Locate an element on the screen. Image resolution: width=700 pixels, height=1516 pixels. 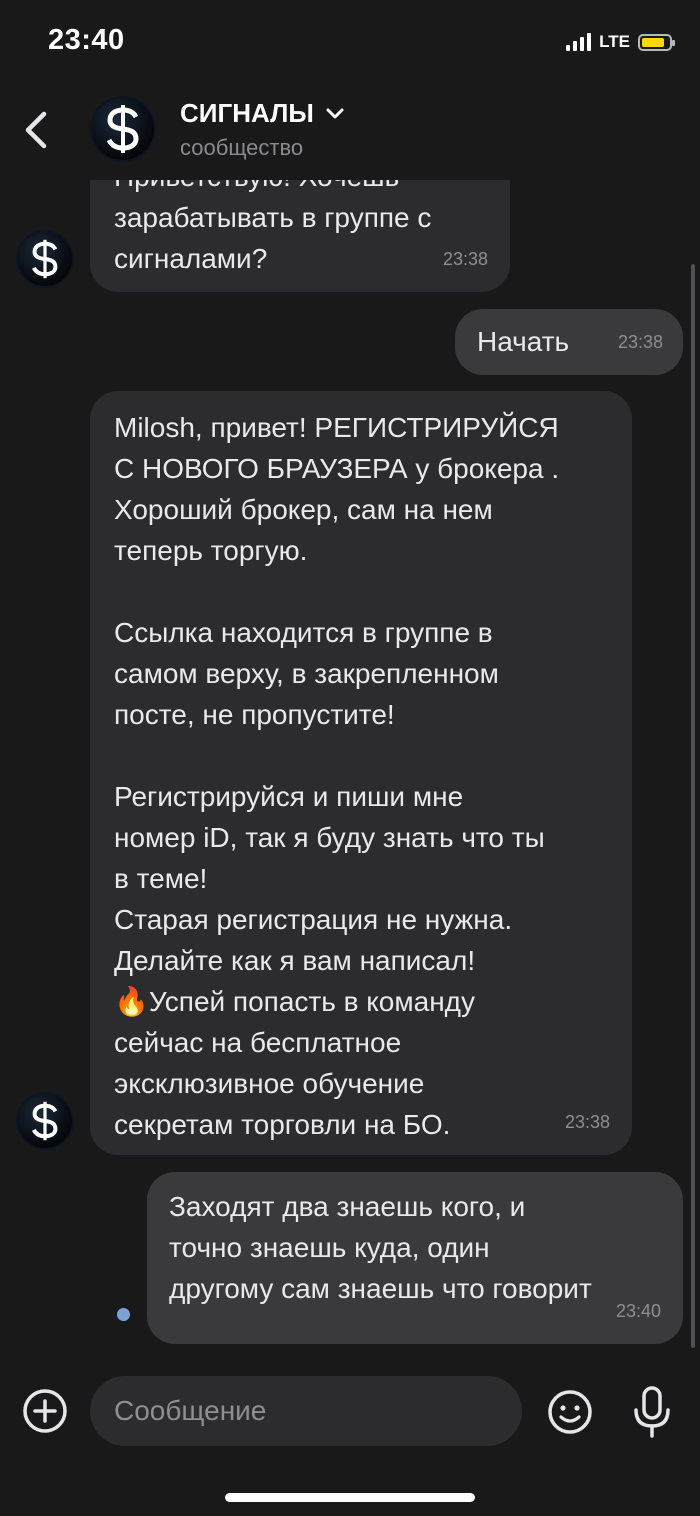
signal-icon is located at coordinates (579, 42).